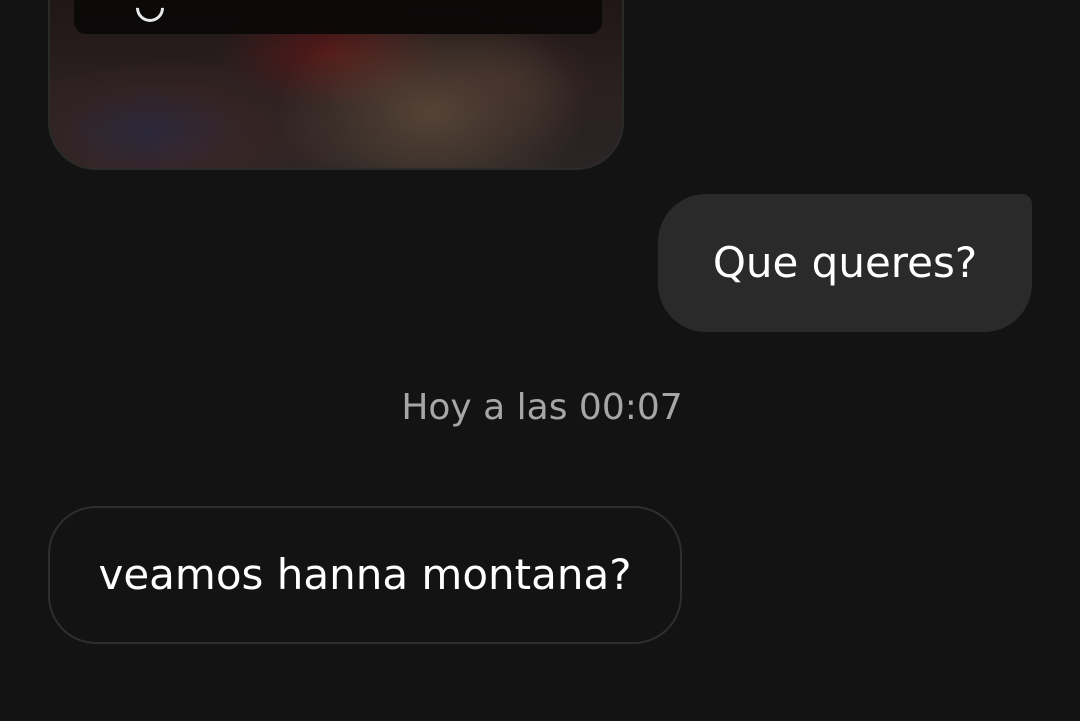  What do you see at coordinates (542, 407) in the screenshot?
I see `message-timestamp: Hoy a las 00:07` at bounding box center [542, 407].